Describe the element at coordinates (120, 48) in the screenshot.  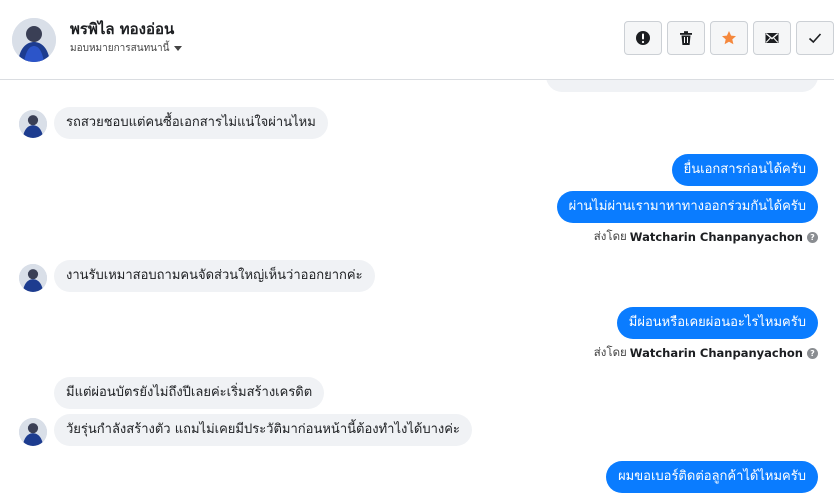
I see `assign-label: มอบหมายการสนทนานี้` at that location.